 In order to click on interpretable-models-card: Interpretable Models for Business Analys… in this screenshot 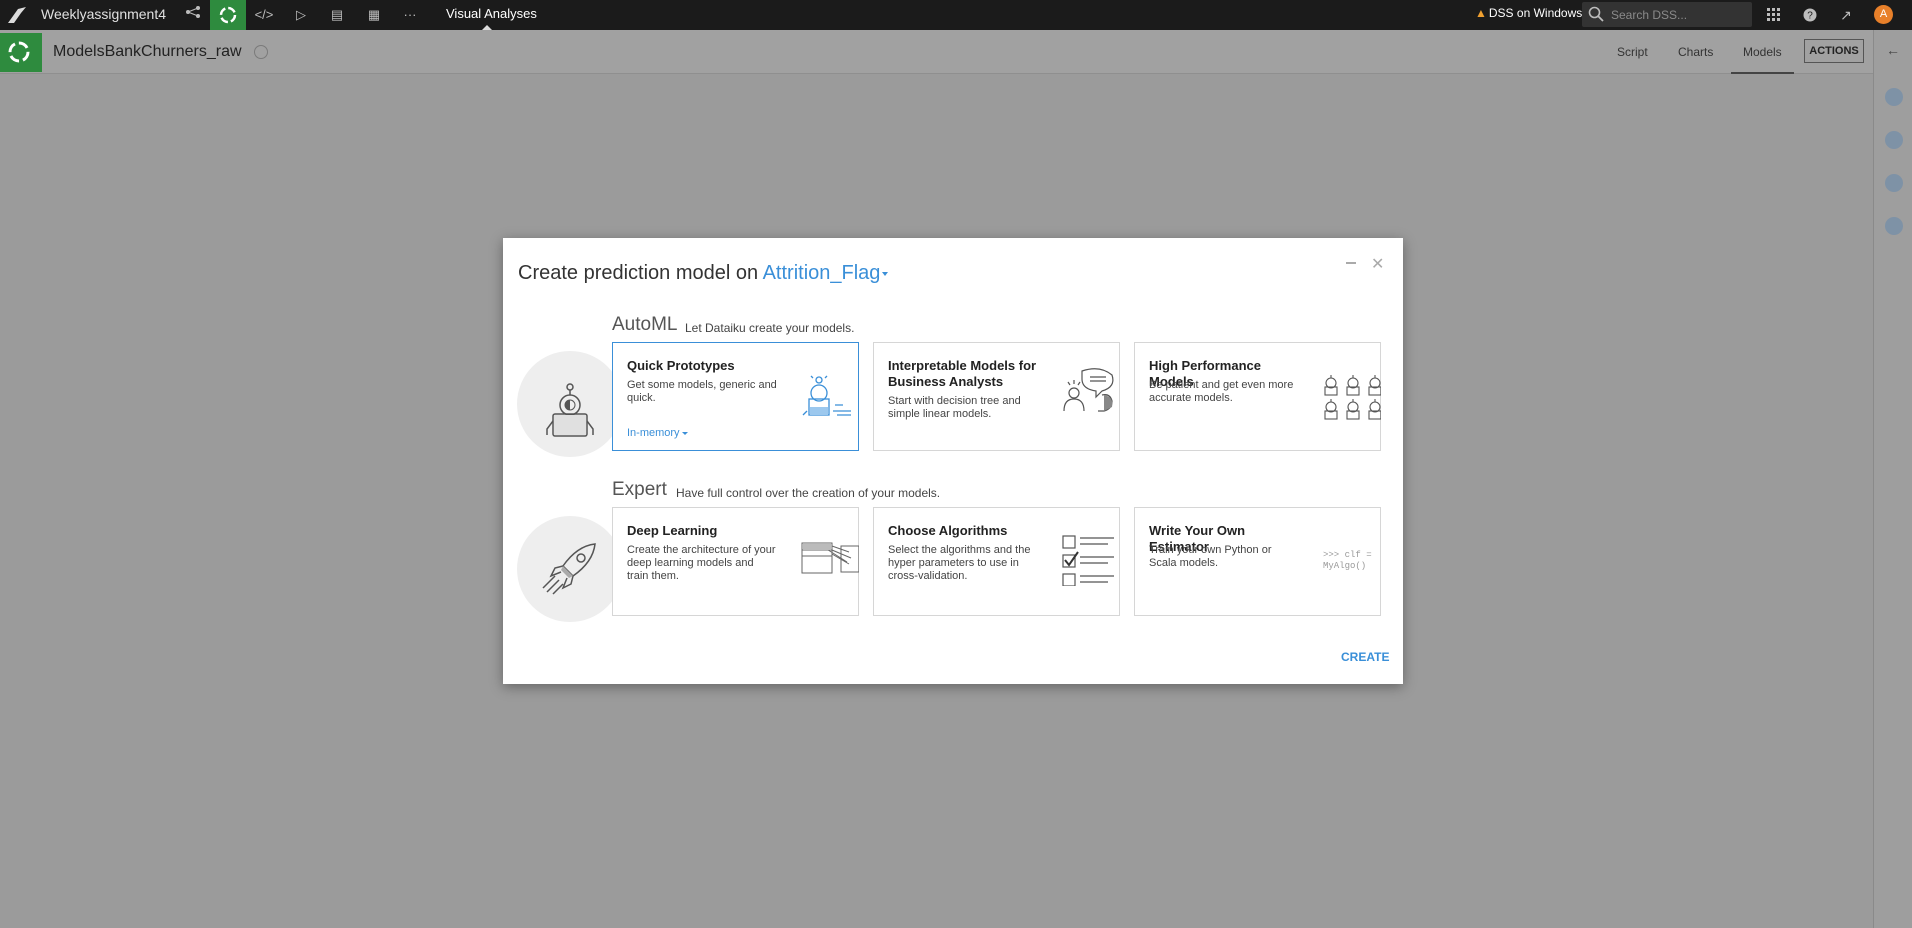, I will do `click(996, 396)`.